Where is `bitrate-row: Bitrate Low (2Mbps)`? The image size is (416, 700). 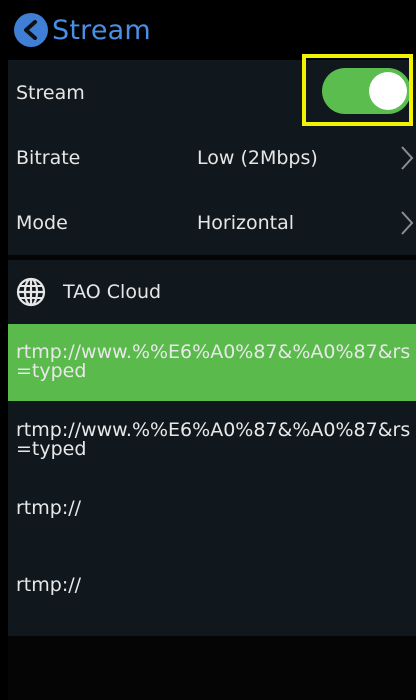
bitrate-row: Bitrate Low (2Mbps) is located at coordinates (212, 157).